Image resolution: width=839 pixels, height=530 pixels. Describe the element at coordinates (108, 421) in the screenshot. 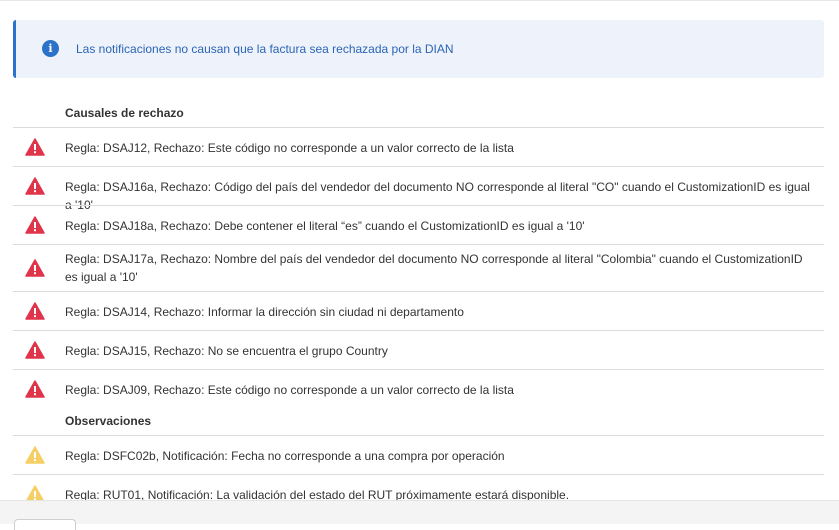

I see `observations-title: Observaciones` at that location.